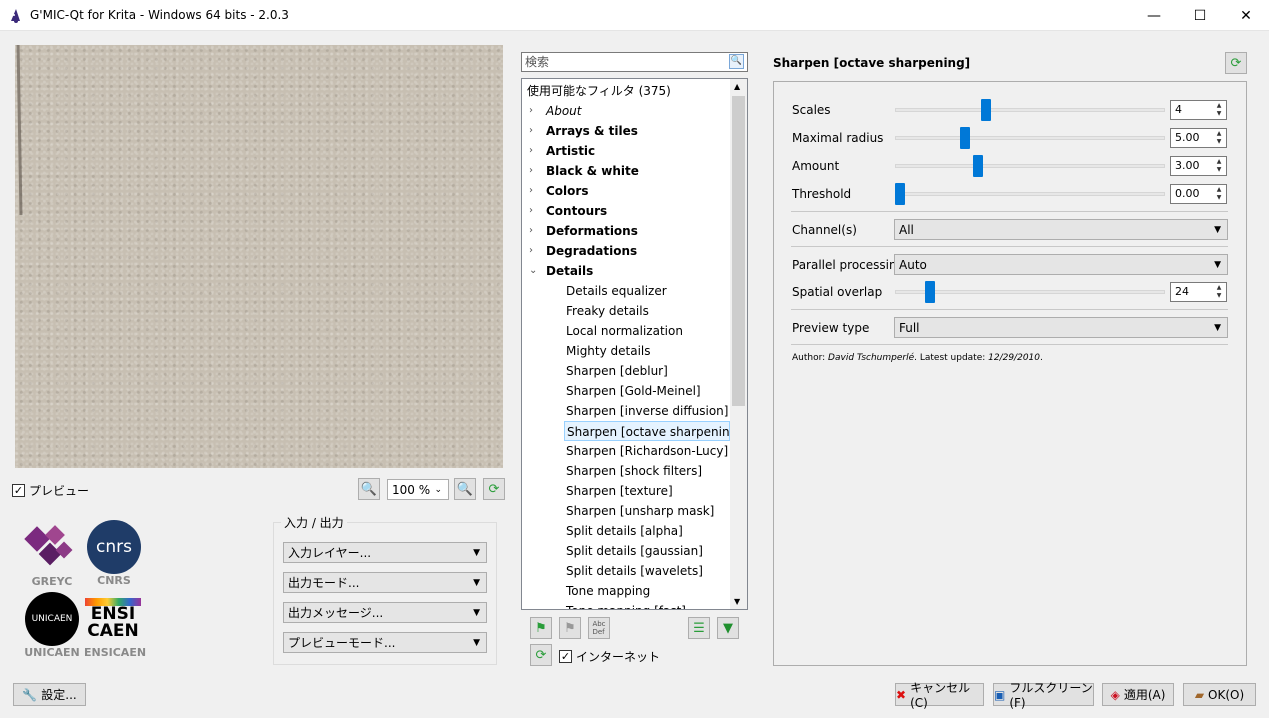 The height and width of the screenshot is (718, 1269). What do you see at coordinates (1138, 694) in the screenshot?
I see `apply-button: ◈ 適用(A)` at bounding box center [1138, 694].